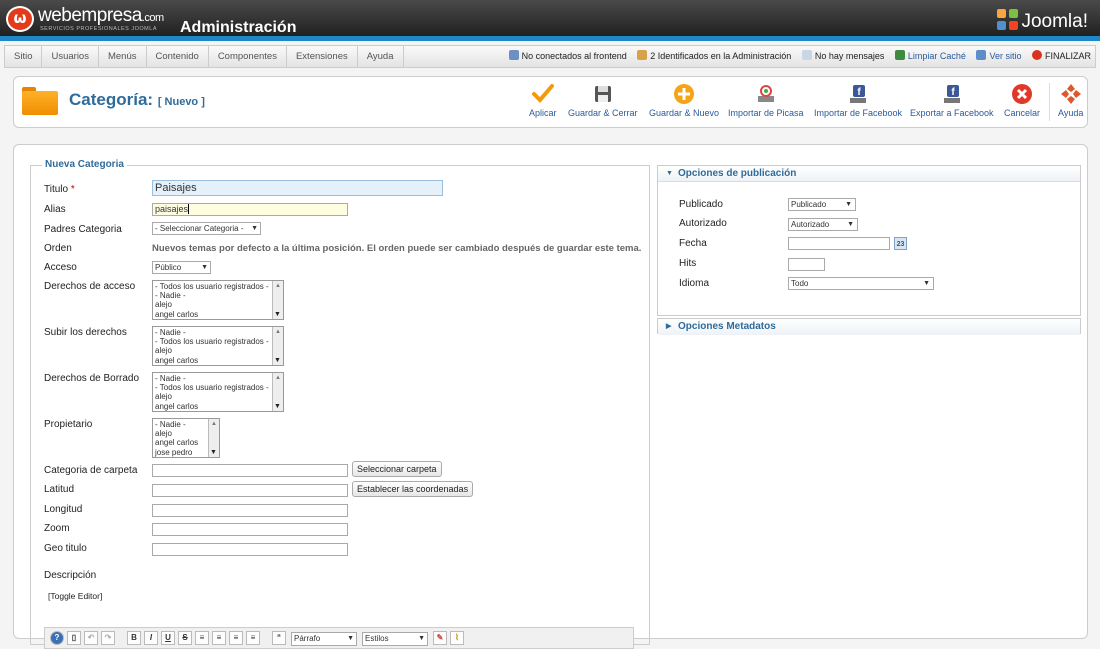 This screenshot has height=649, width=1100. What do you see at coordinates (1061, 56) in the screenshot?
I see `logout-link: FINALIZAR` at bounding box center [1061, 56].